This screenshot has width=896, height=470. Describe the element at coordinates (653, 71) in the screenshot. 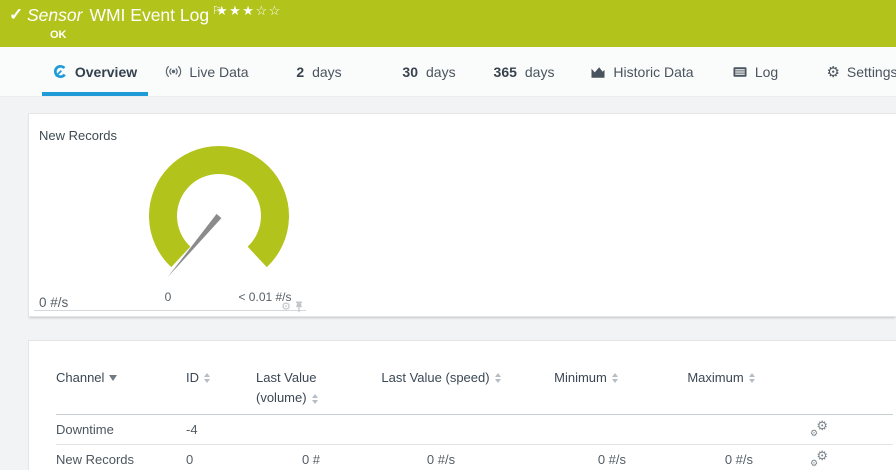

I see `tab-label: Historic Data` at that location.